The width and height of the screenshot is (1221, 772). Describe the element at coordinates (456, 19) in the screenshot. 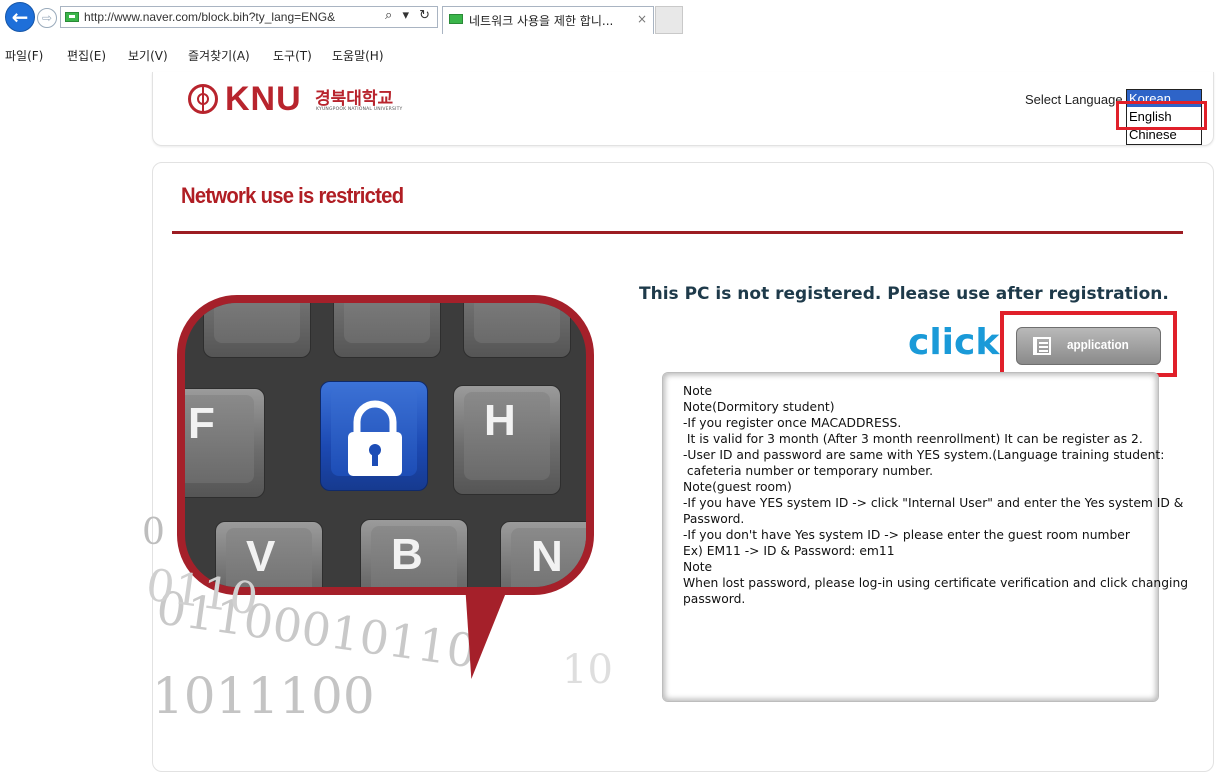

I see `tab-favicon-icon` at that location.